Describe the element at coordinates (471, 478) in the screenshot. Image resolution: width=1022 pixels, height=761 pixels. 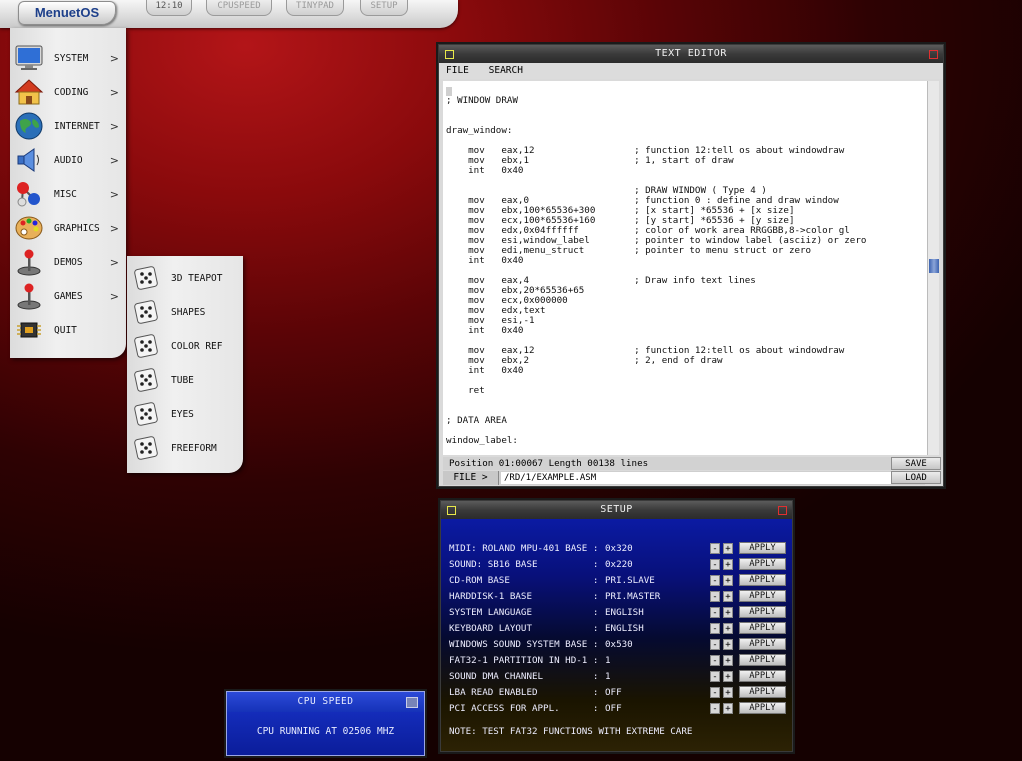
I see `file-button: FILE >` at that location.